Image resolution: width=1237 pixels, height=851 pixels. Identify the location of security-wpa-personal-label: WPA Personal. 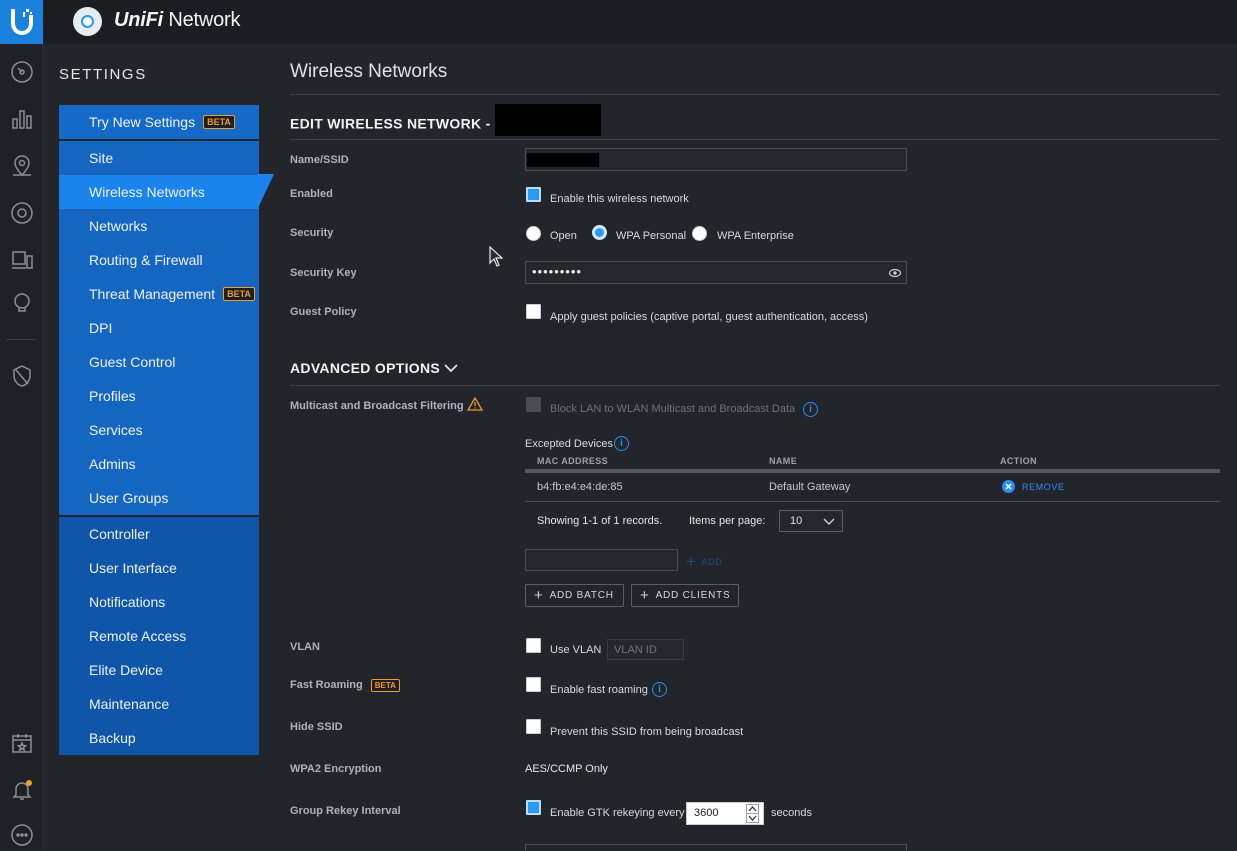
(651, 236).